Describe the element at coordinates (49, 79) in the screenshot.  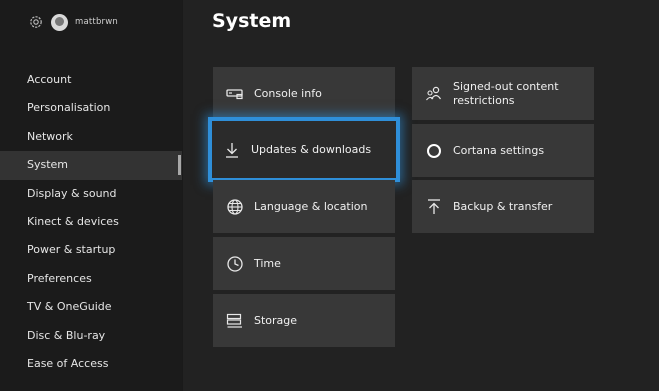
I see `sidebar-item-label: Account` at that location.